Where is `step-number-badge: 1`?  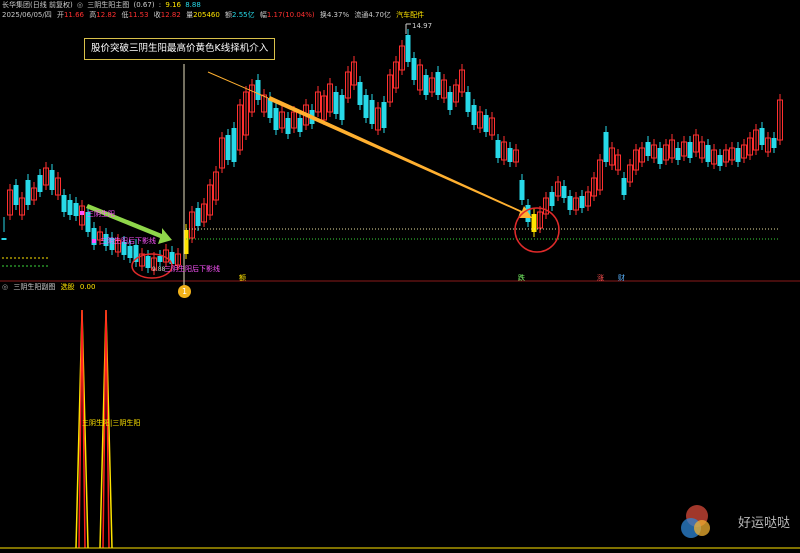
step-number-badge: 1 is located at coordinates (184, 291).